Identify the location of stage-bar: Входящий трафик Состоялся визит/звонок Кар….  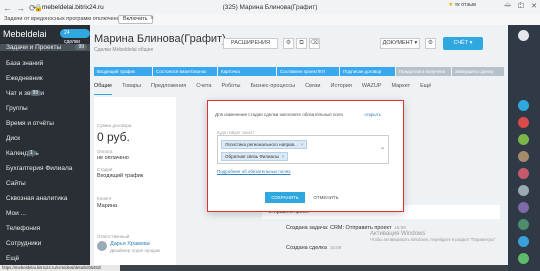
(299, 71).